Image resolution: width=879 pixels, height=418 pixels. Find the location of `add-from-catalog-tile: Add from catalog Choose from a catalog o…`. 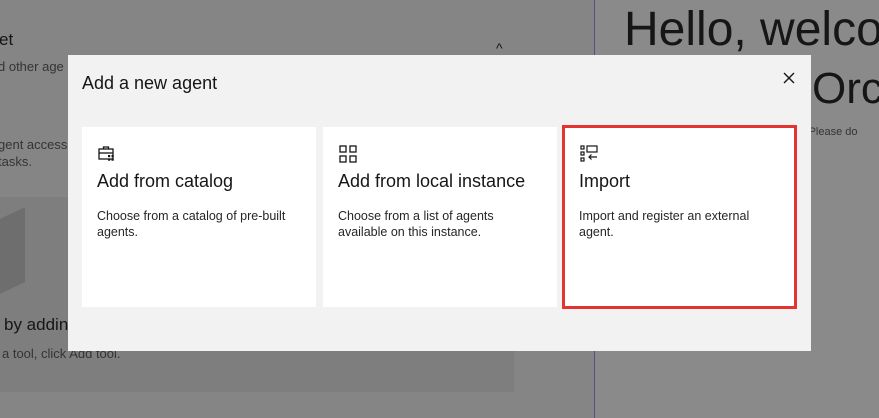

add-from-catalog-tile: Add from catalog Choose from a catalog o… is located at coordinates (199, 217).